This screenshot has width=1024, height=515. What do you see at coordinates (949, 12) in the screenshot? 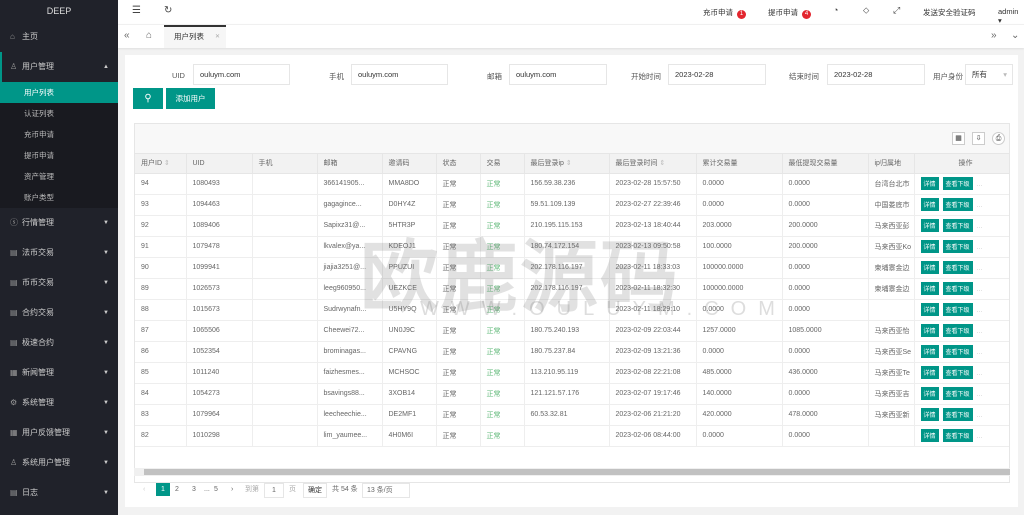
I see `send-code-link: 发送安全验证码` at bounding box center [949, 12].